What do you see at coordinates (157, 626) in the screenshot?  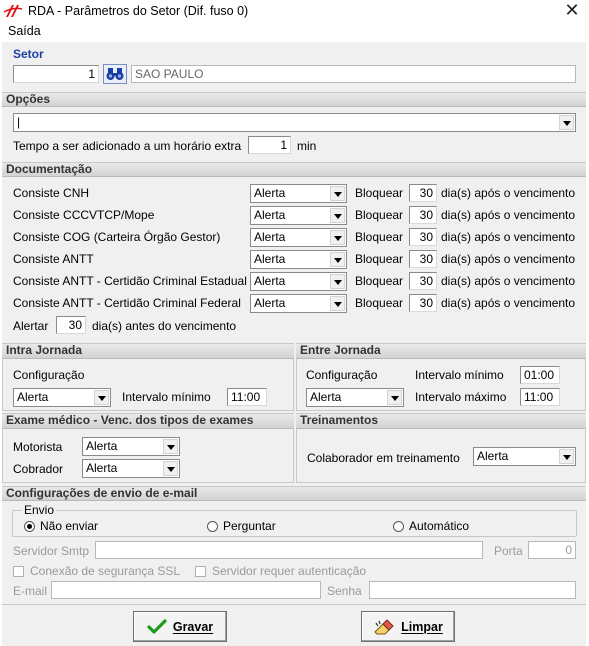 I see `checkmark-icon` at bounding box center [157, 626].